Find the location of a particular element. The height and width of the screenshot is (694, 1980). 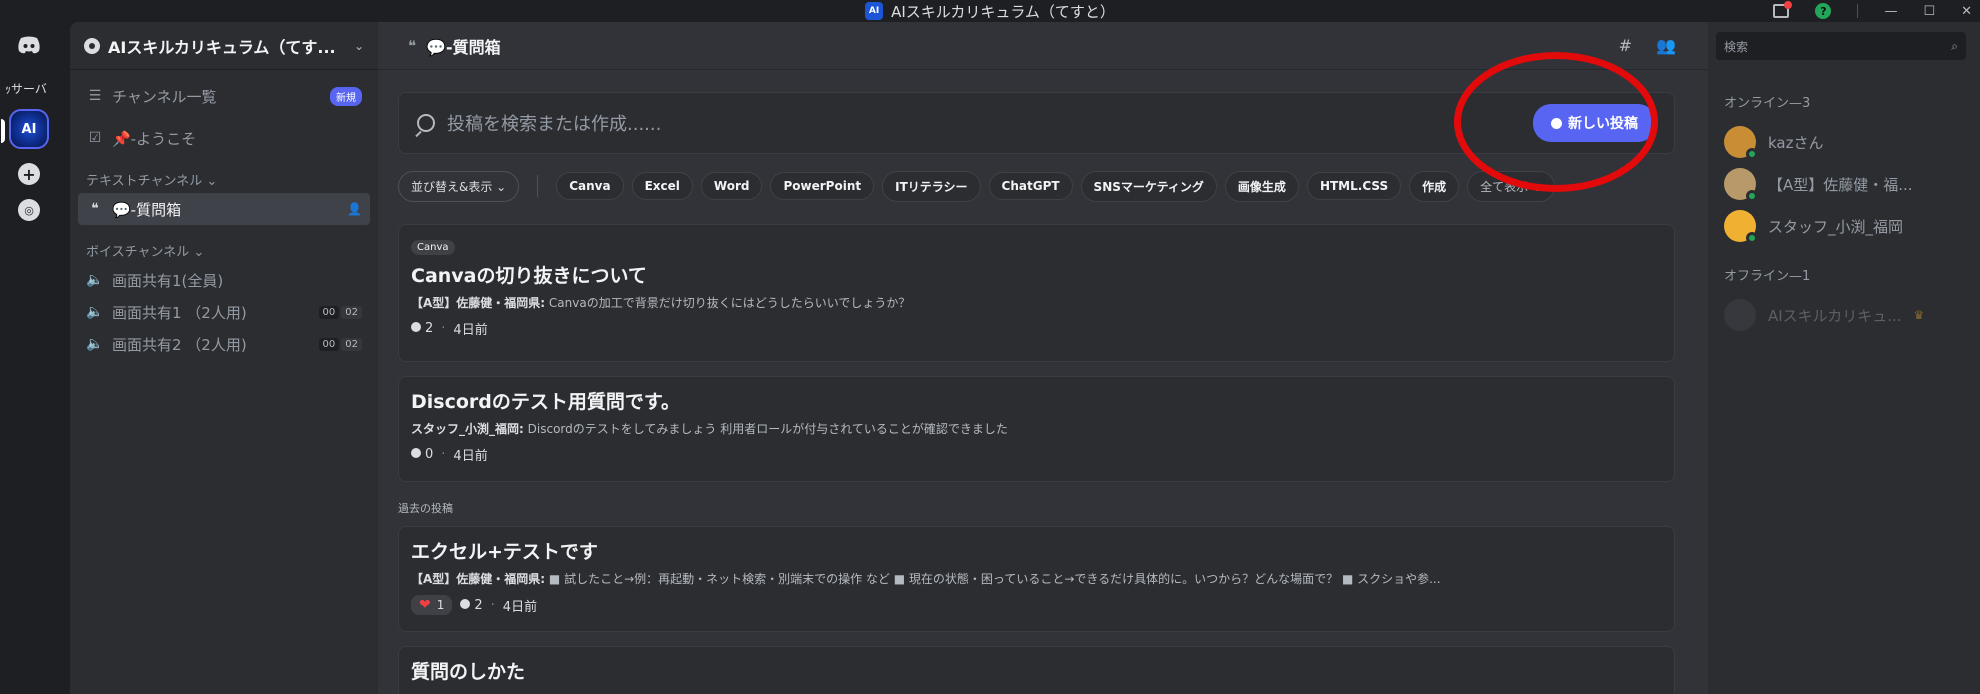

channel-label: 💬-質問箱 is located at coordinates (147, 209).